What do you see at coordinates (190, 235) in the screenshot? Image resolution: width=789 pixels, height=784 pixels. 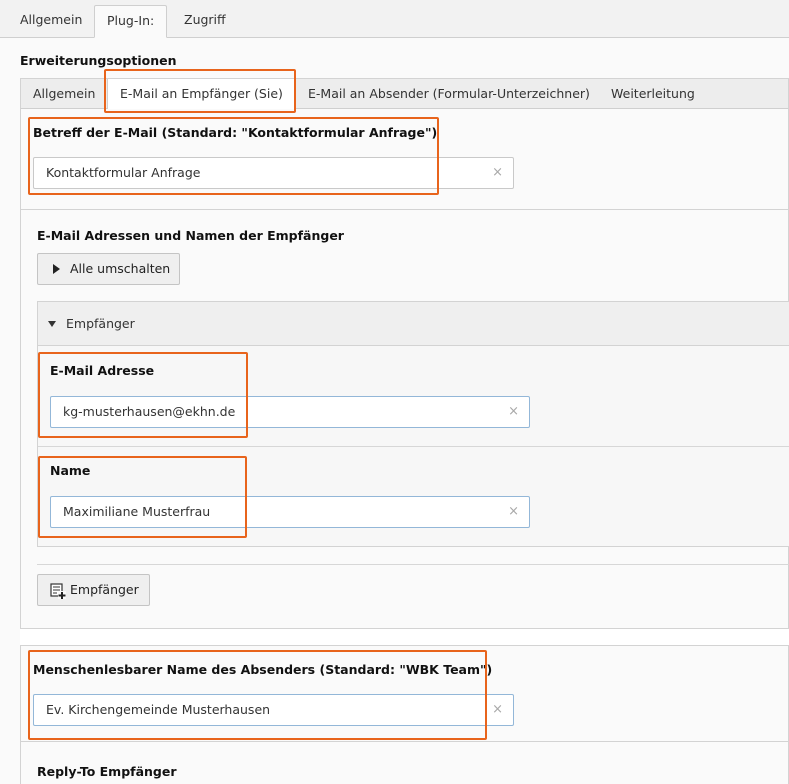 I see `recipients-heading: E-Mail Adressen und Namen der Empfänger` at bounding box center [190, 235].